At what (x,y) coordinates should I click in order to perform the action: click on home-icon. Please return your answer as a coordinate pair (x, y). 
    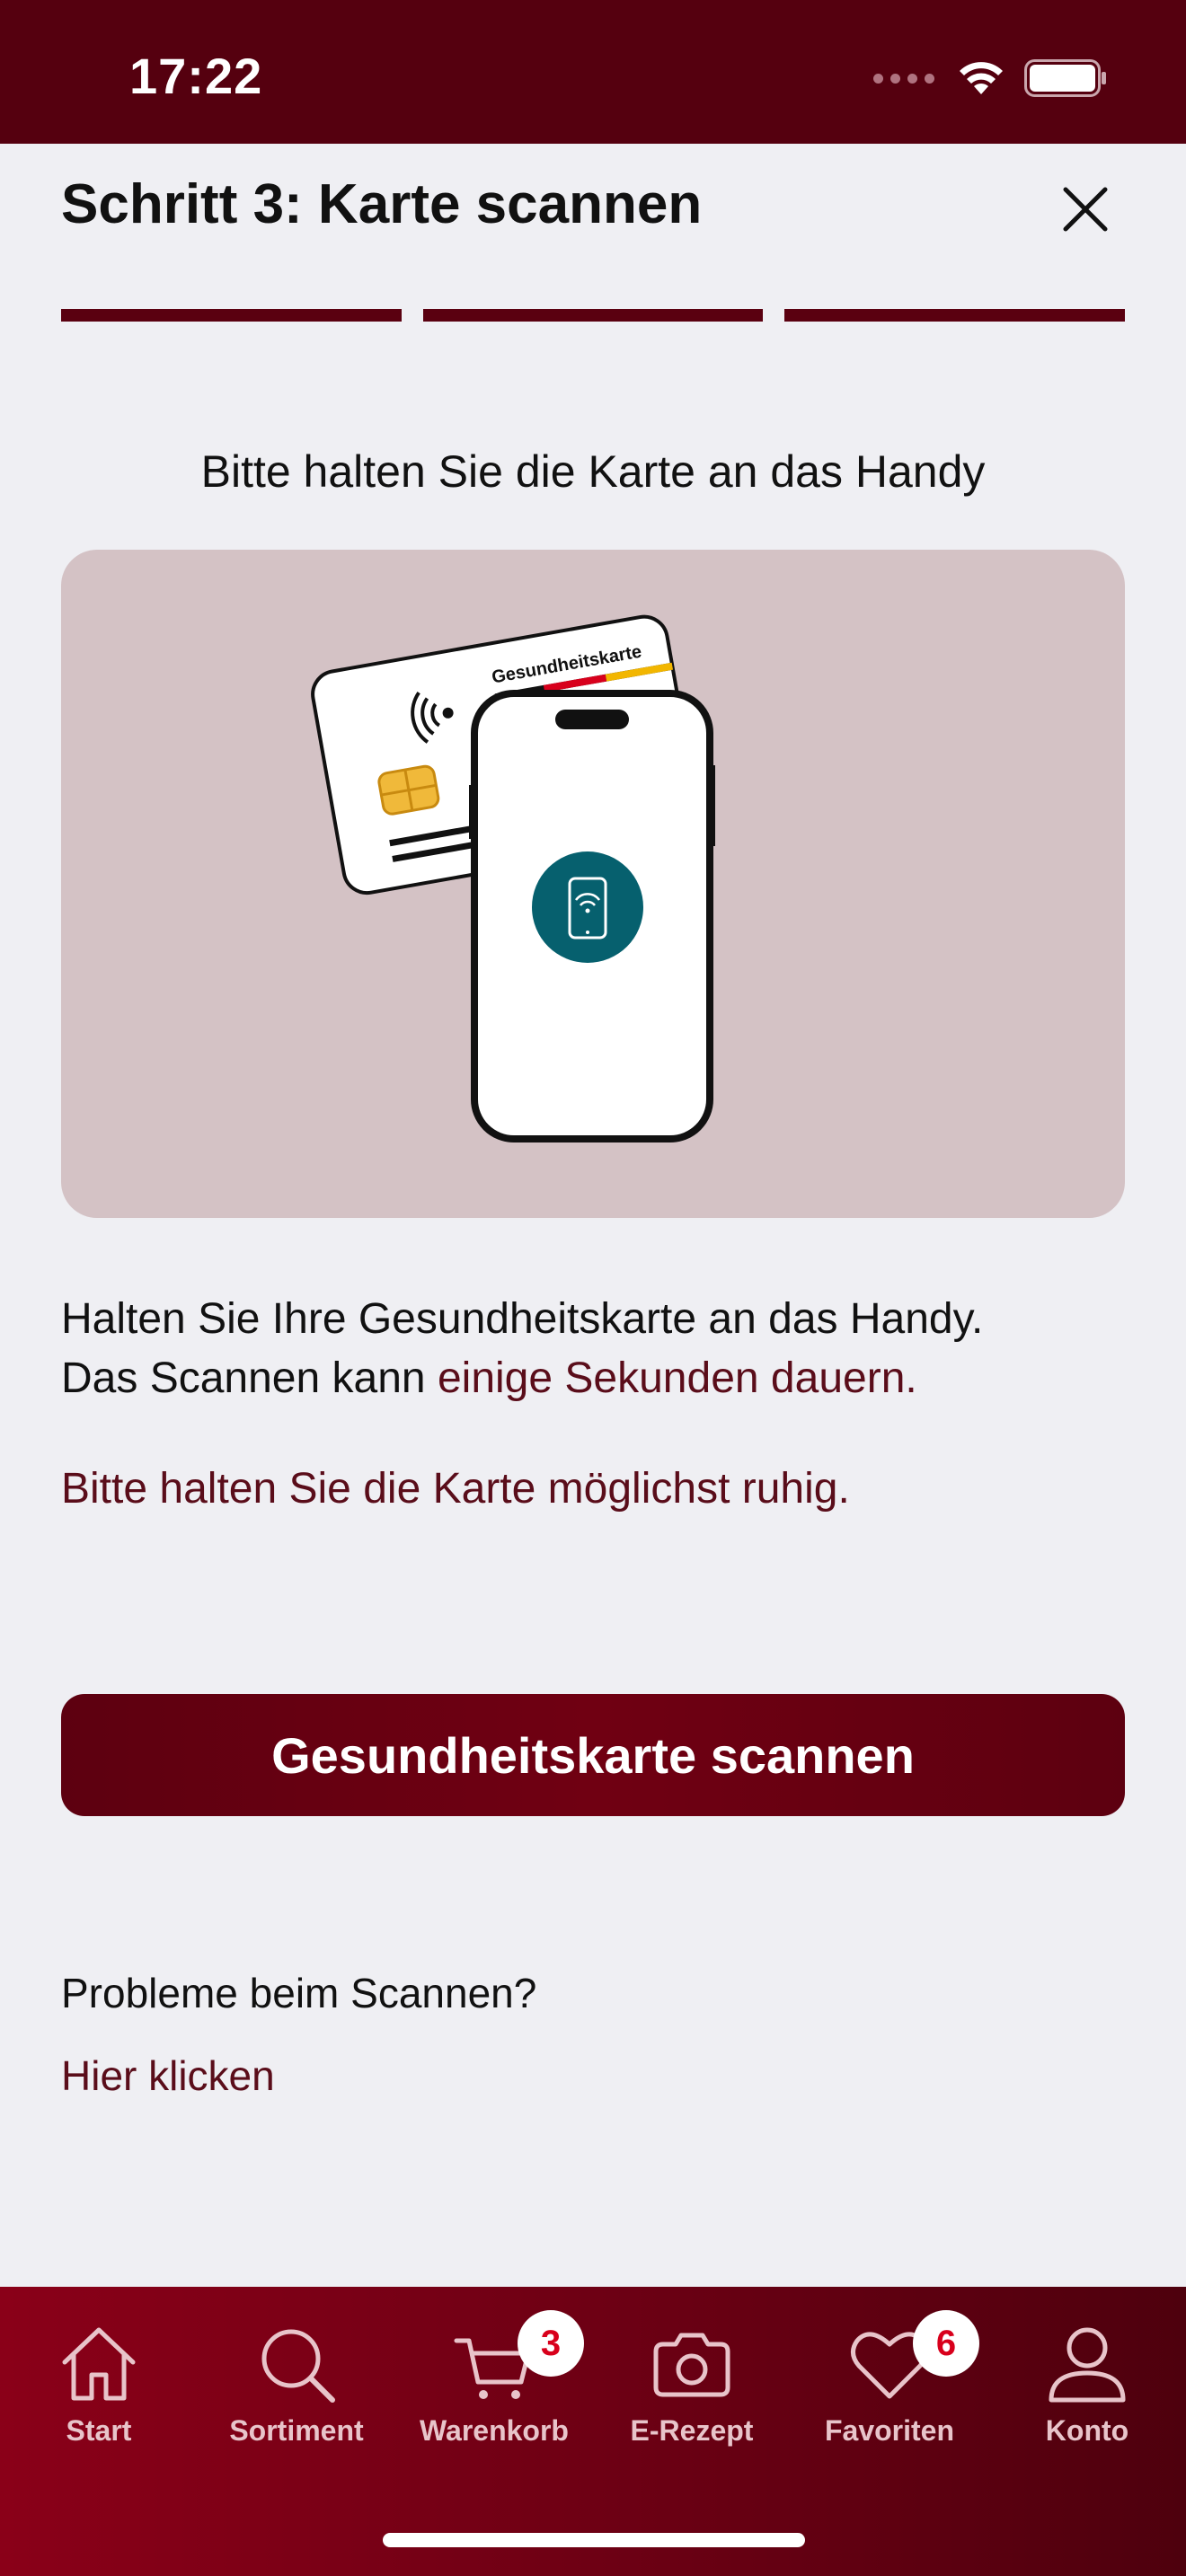
    Looking at the image, I should click on (99, 2364).